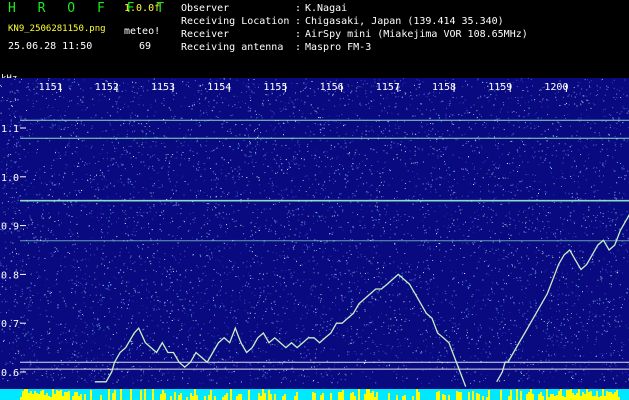 The height and width of the screenshot is (400, 629). What do you see at coordinates (57, 29) in the screenshot?
I see `filename-label: KN9_2506281150.png` at bounding box center [57, 29].